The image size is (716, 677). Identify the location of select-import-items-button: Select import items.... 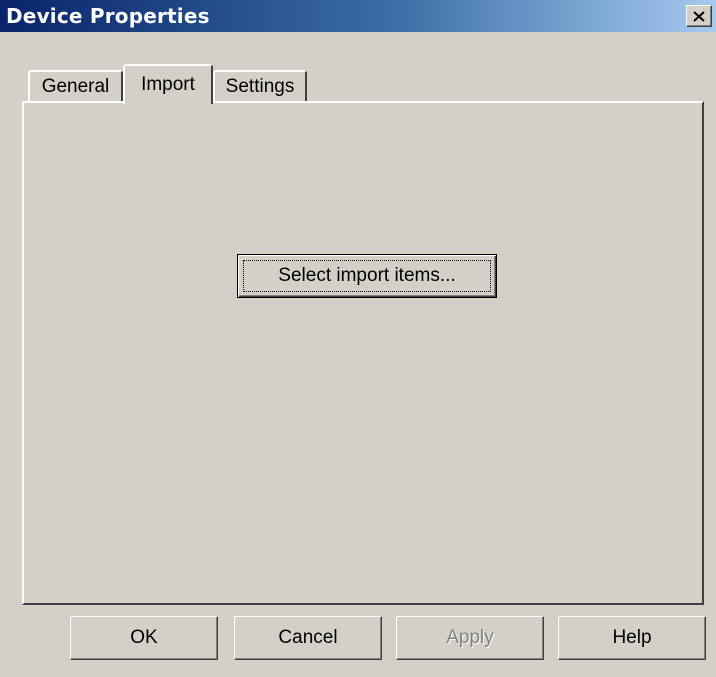
(367, 276).